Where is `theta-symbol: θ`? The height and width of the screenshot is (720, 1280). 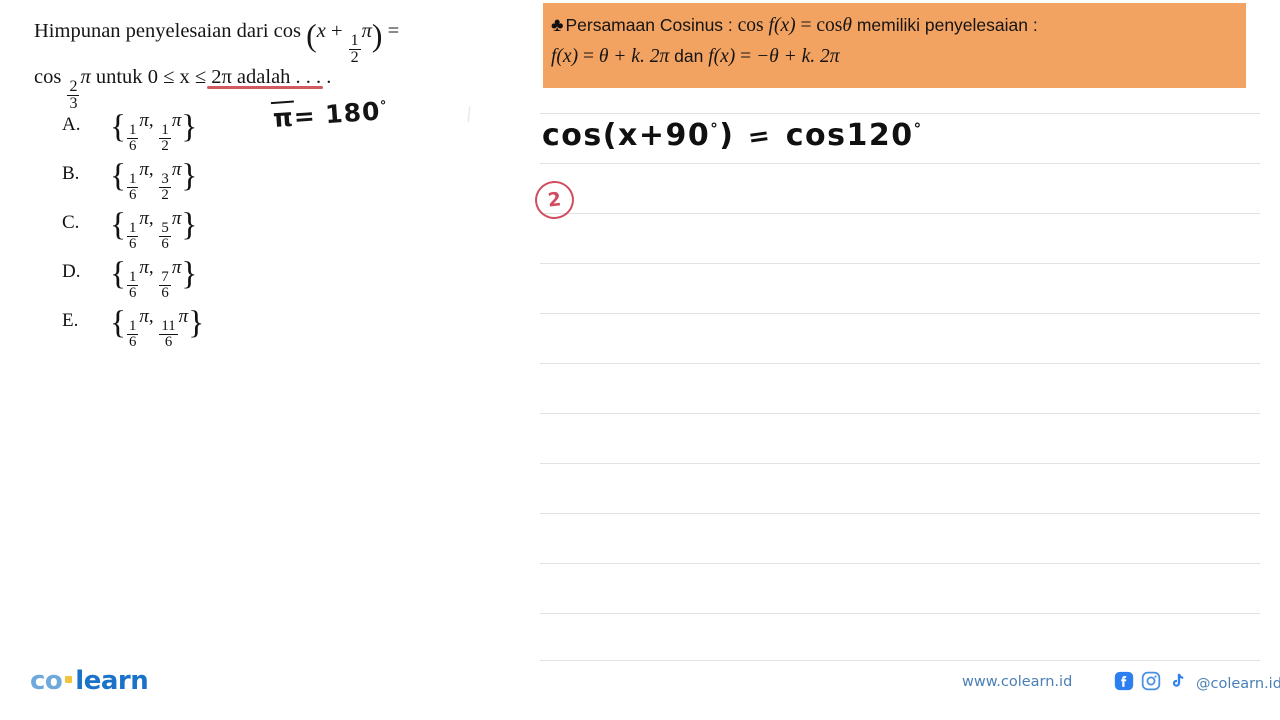 theta-symbol: θ is located at coordinates (847, 25).